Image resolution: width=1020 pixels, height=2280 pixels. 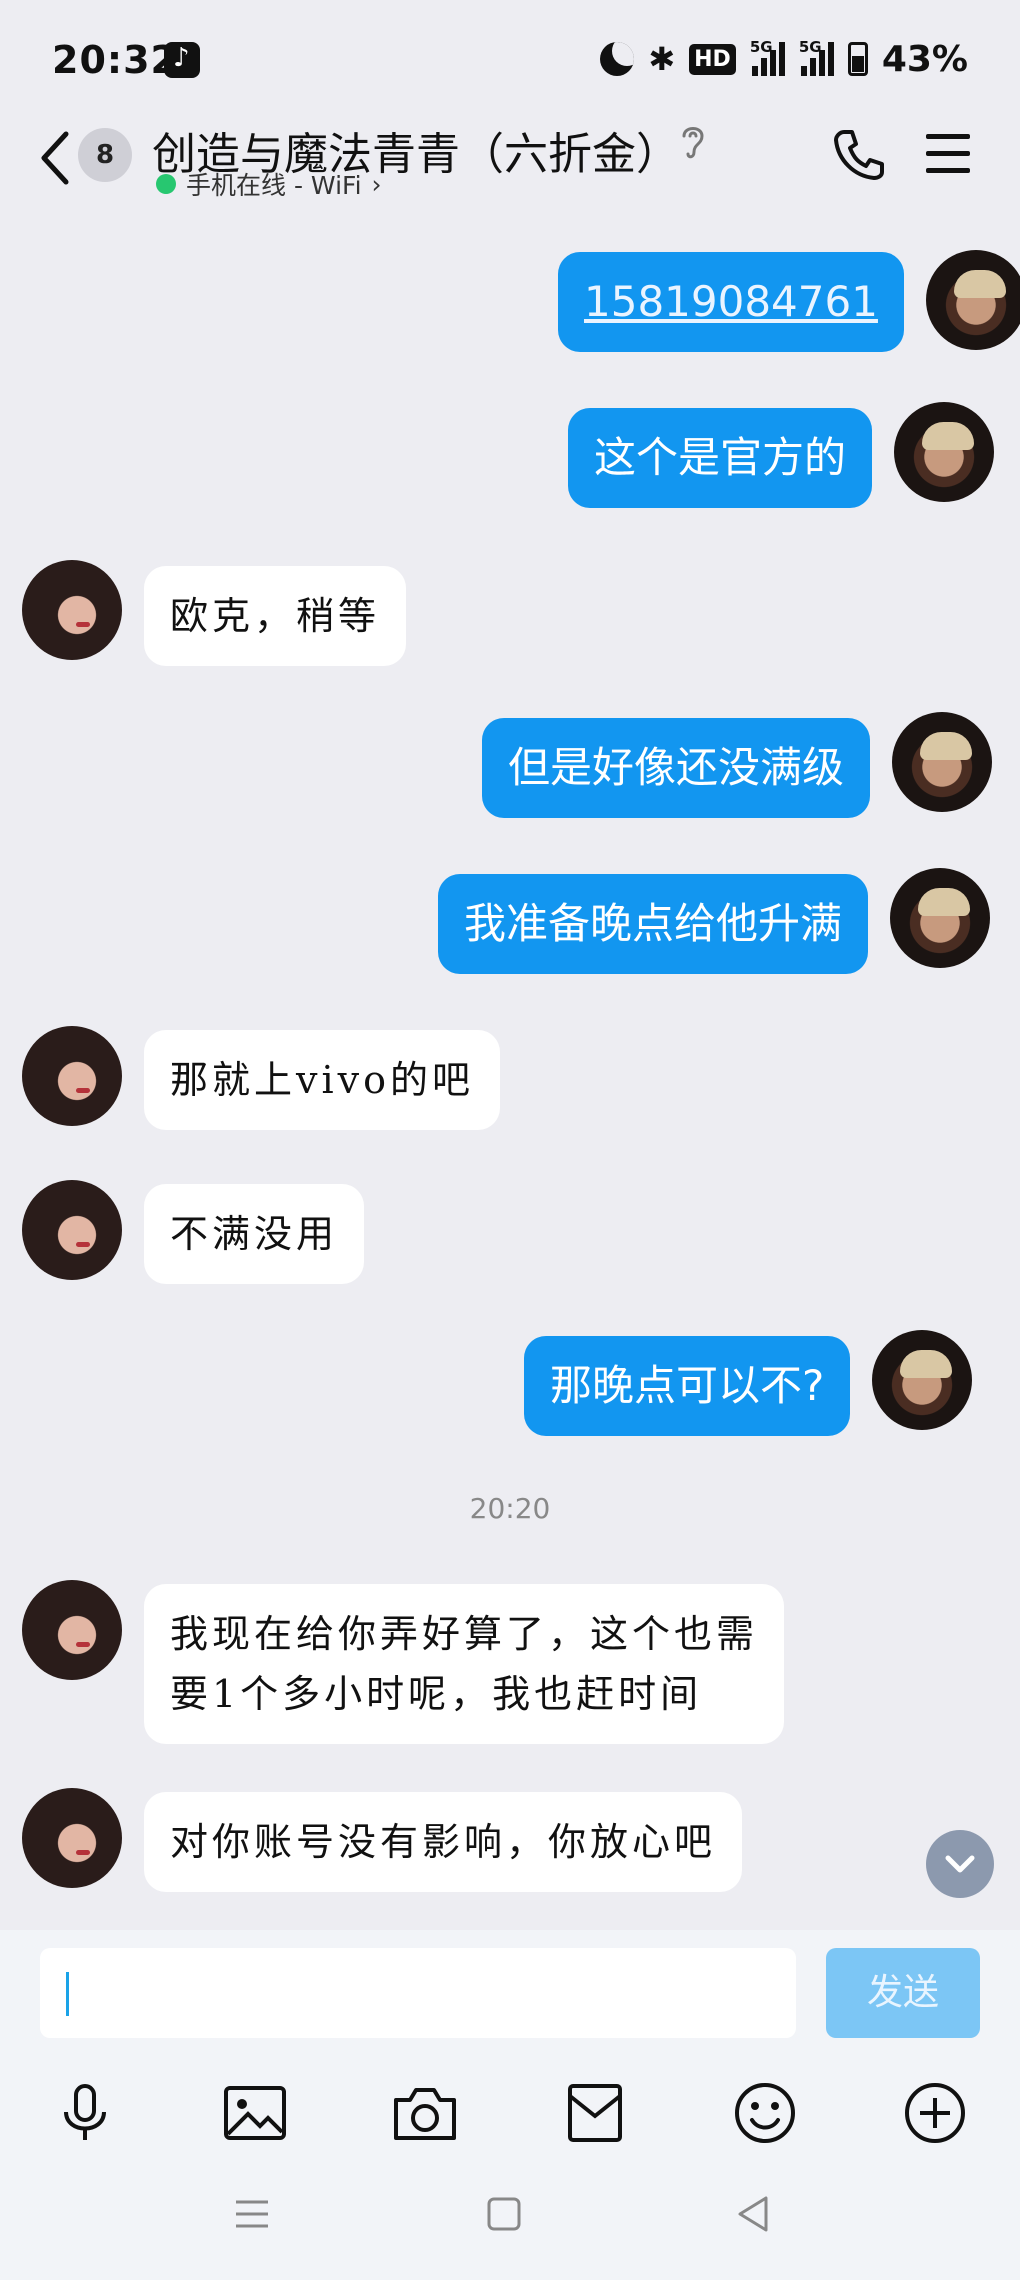 I want to click on system-nav-bar, so click(x=510, y=2232).